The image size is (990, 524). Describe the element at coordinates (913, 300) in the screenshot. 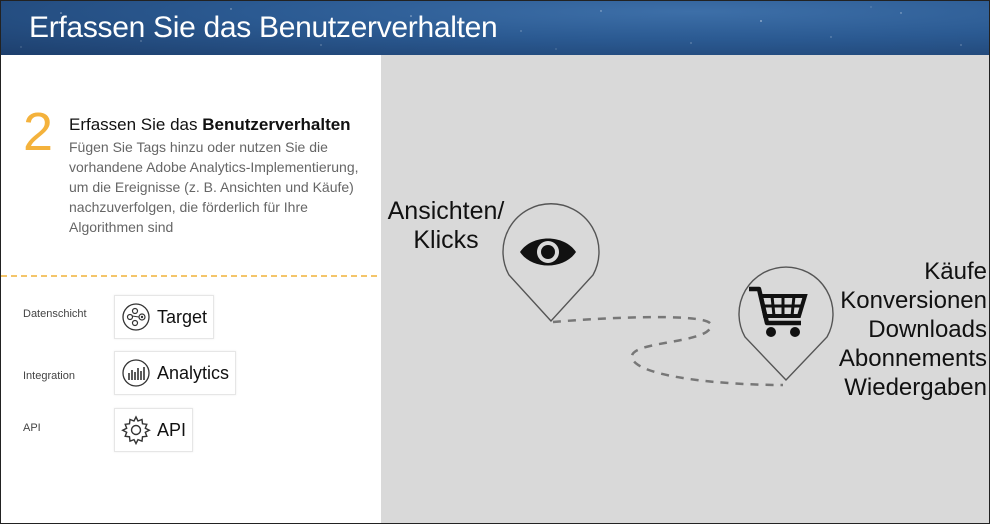

I see `outcome-conversions: Konversionen` at that location.